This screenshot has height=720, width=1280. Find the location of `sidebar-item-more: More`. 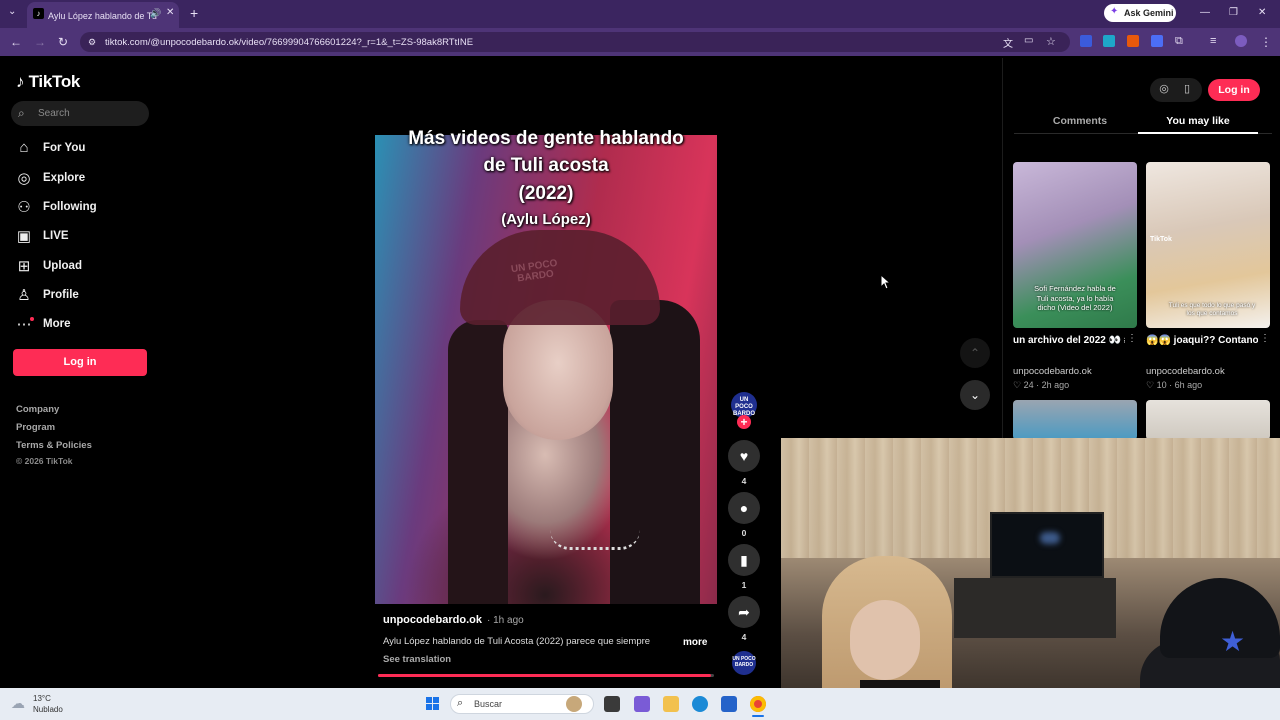

sidebar-item-more: More is located at coordinates (56, 324).